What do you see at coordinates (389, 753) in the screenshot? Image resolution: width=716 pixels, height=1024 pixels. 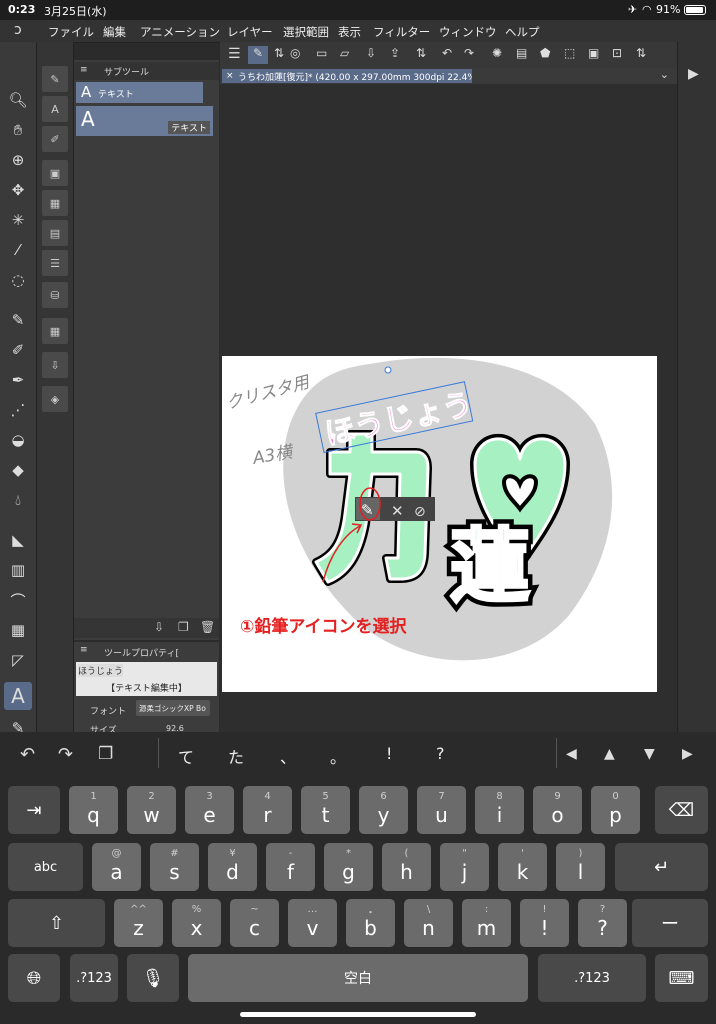 I see `candidate: !` at bounding box center [389, 753].